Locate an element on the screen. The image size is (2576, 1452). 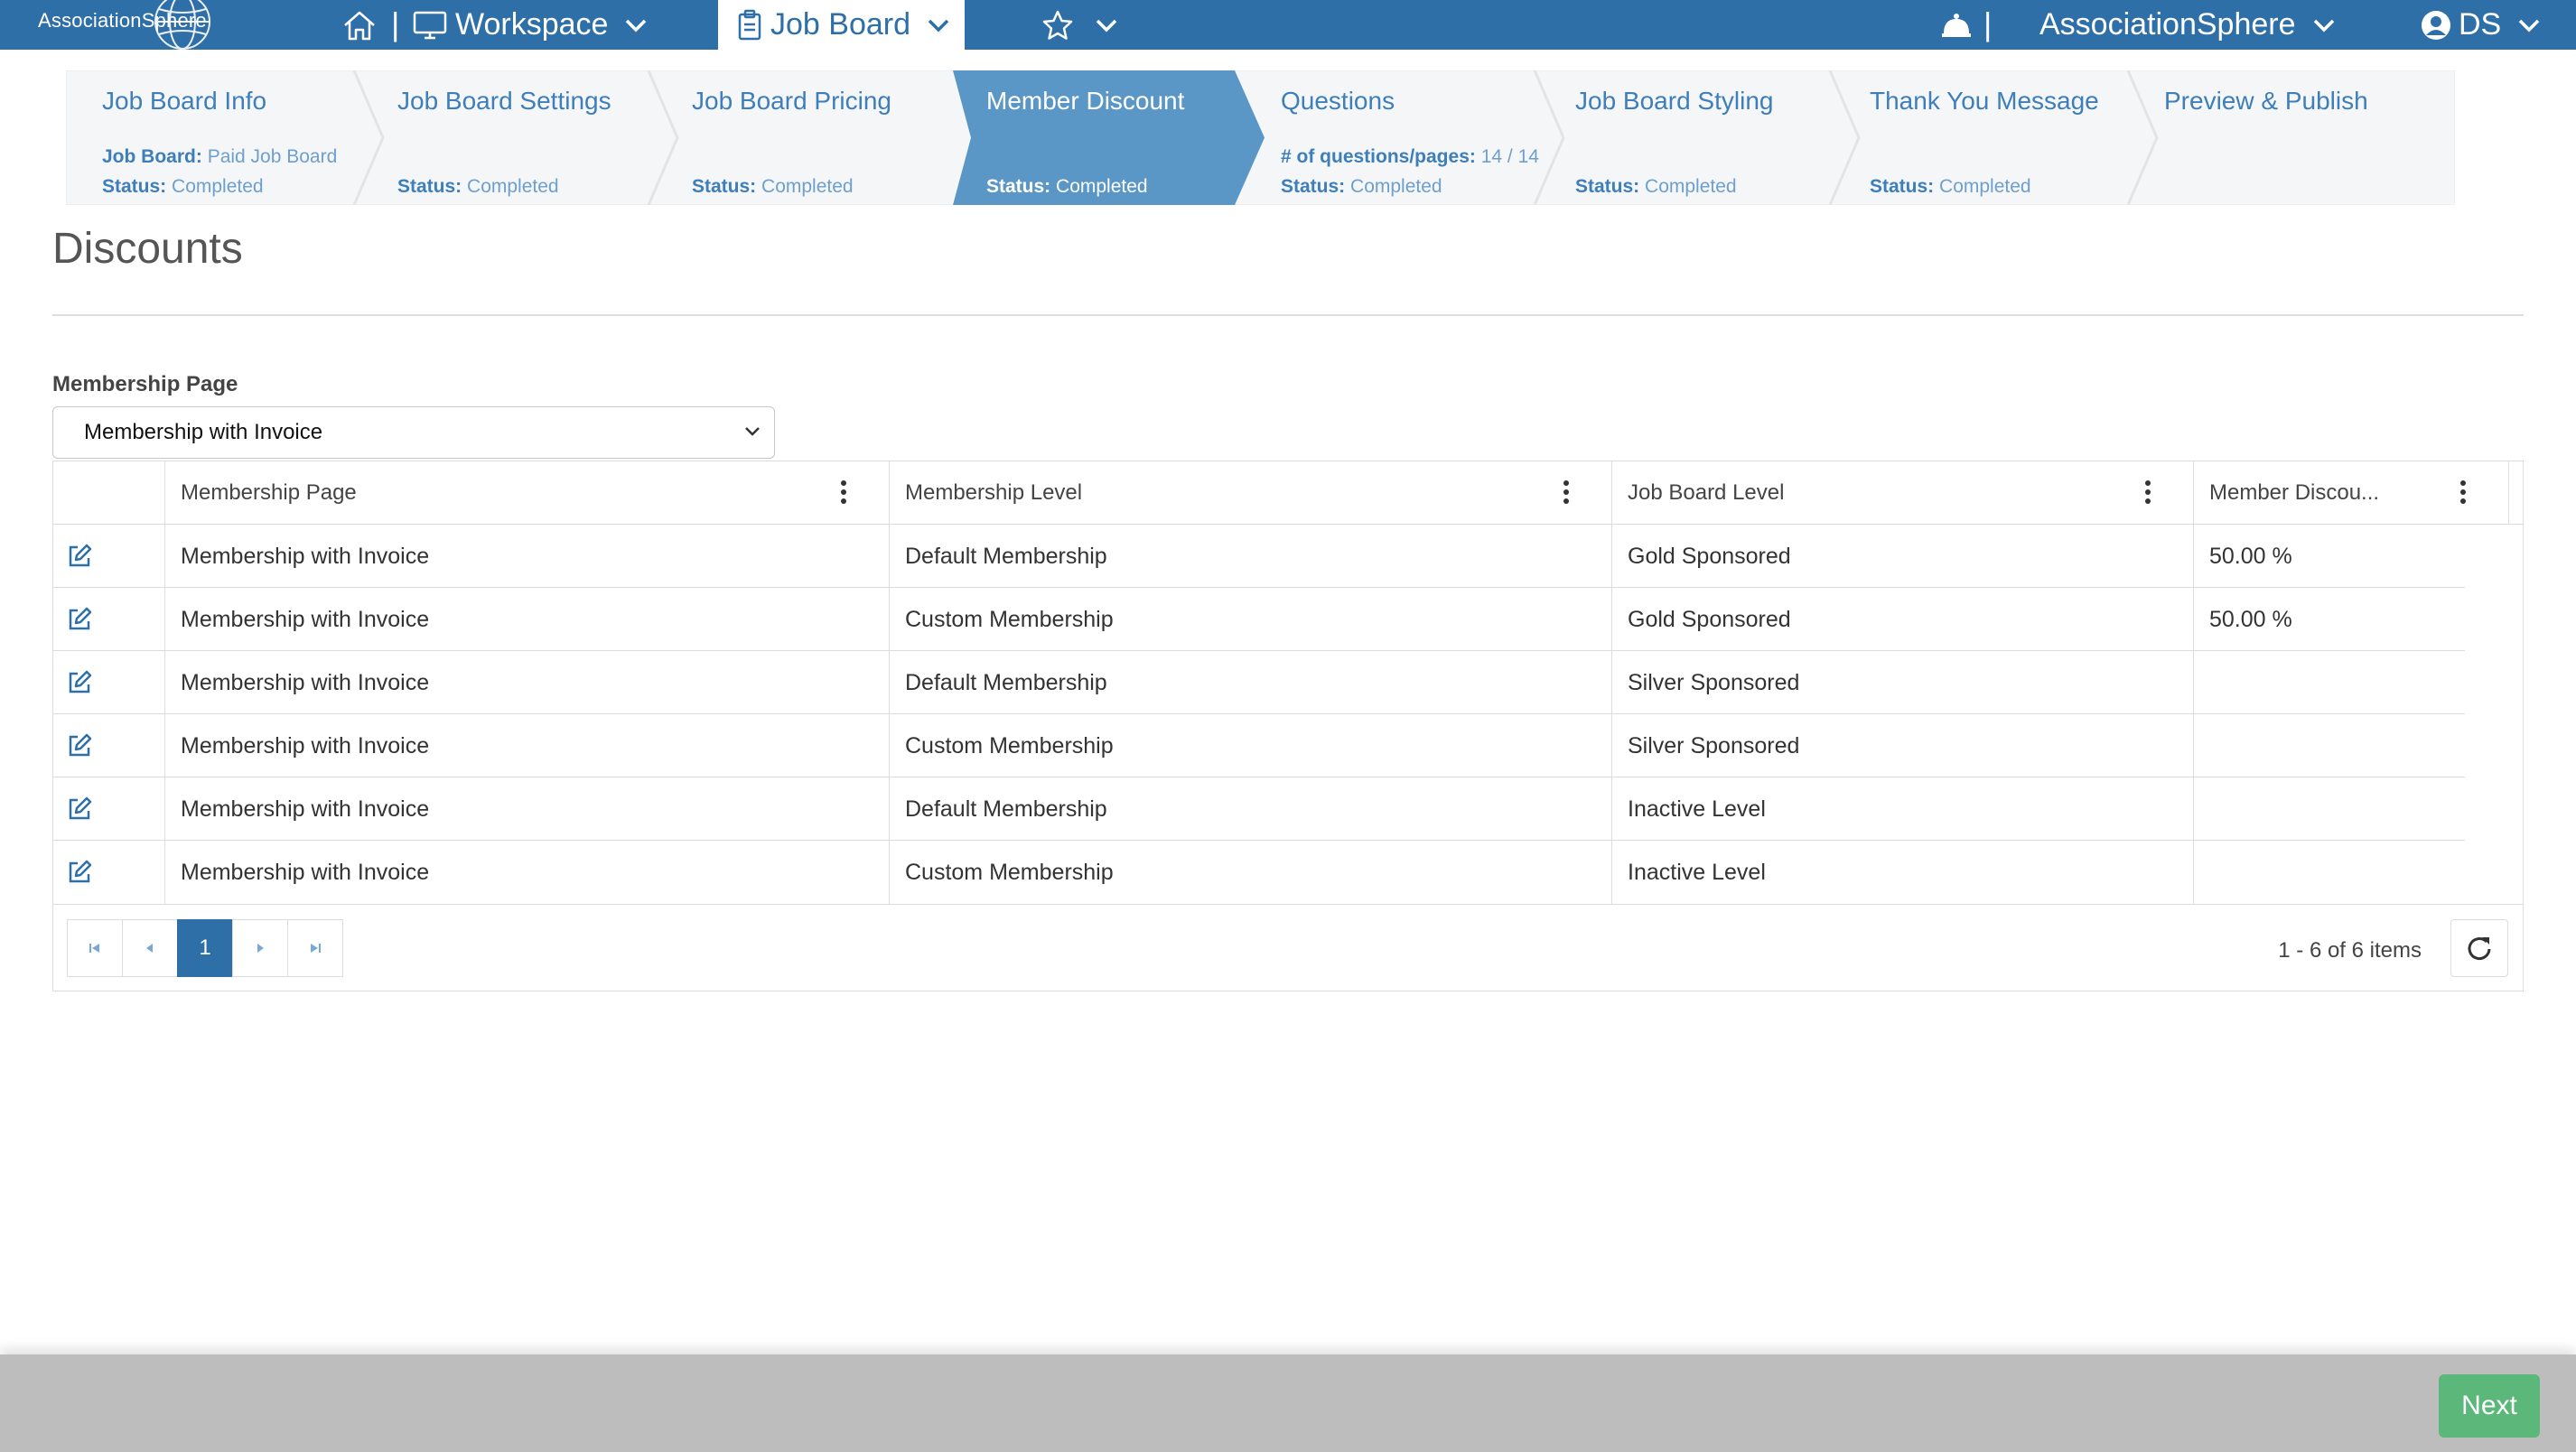
favorites-menu is located at coordinates (1080, 25).